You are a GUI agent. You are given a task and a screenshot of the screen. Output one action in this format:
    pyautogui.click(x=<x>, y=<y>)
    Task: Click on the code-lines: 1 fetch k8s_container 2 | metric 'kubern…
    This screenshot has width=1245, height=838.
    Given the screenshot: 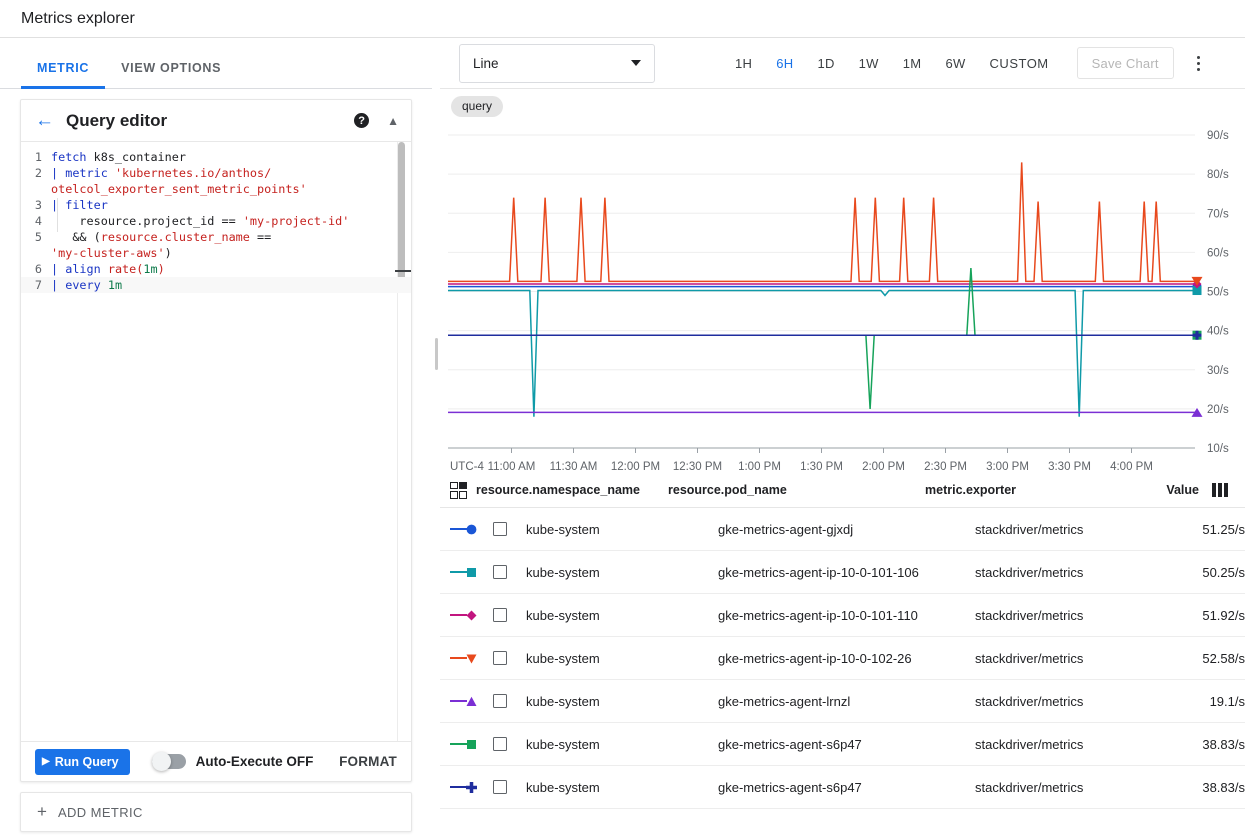 What is the action you would take?
    pyautogui.click(x=216, y=217)
    